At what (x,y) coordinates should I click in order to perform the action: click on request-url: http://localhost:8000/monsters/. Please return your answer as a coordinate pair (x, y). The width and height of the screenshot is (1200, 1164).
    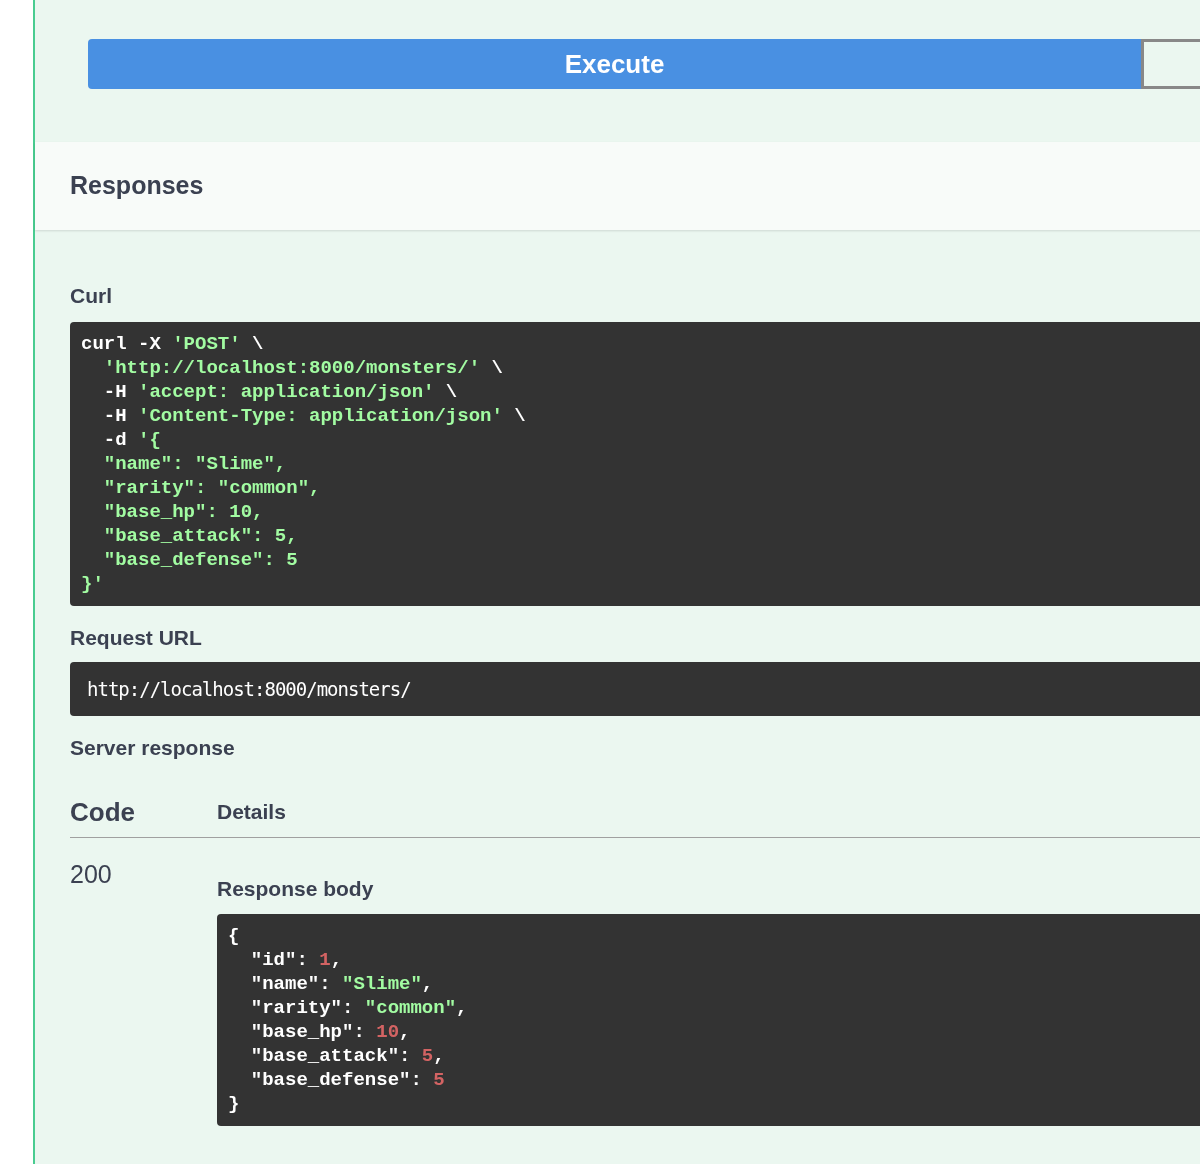
    Looking at the image, I should click on (249, 689).